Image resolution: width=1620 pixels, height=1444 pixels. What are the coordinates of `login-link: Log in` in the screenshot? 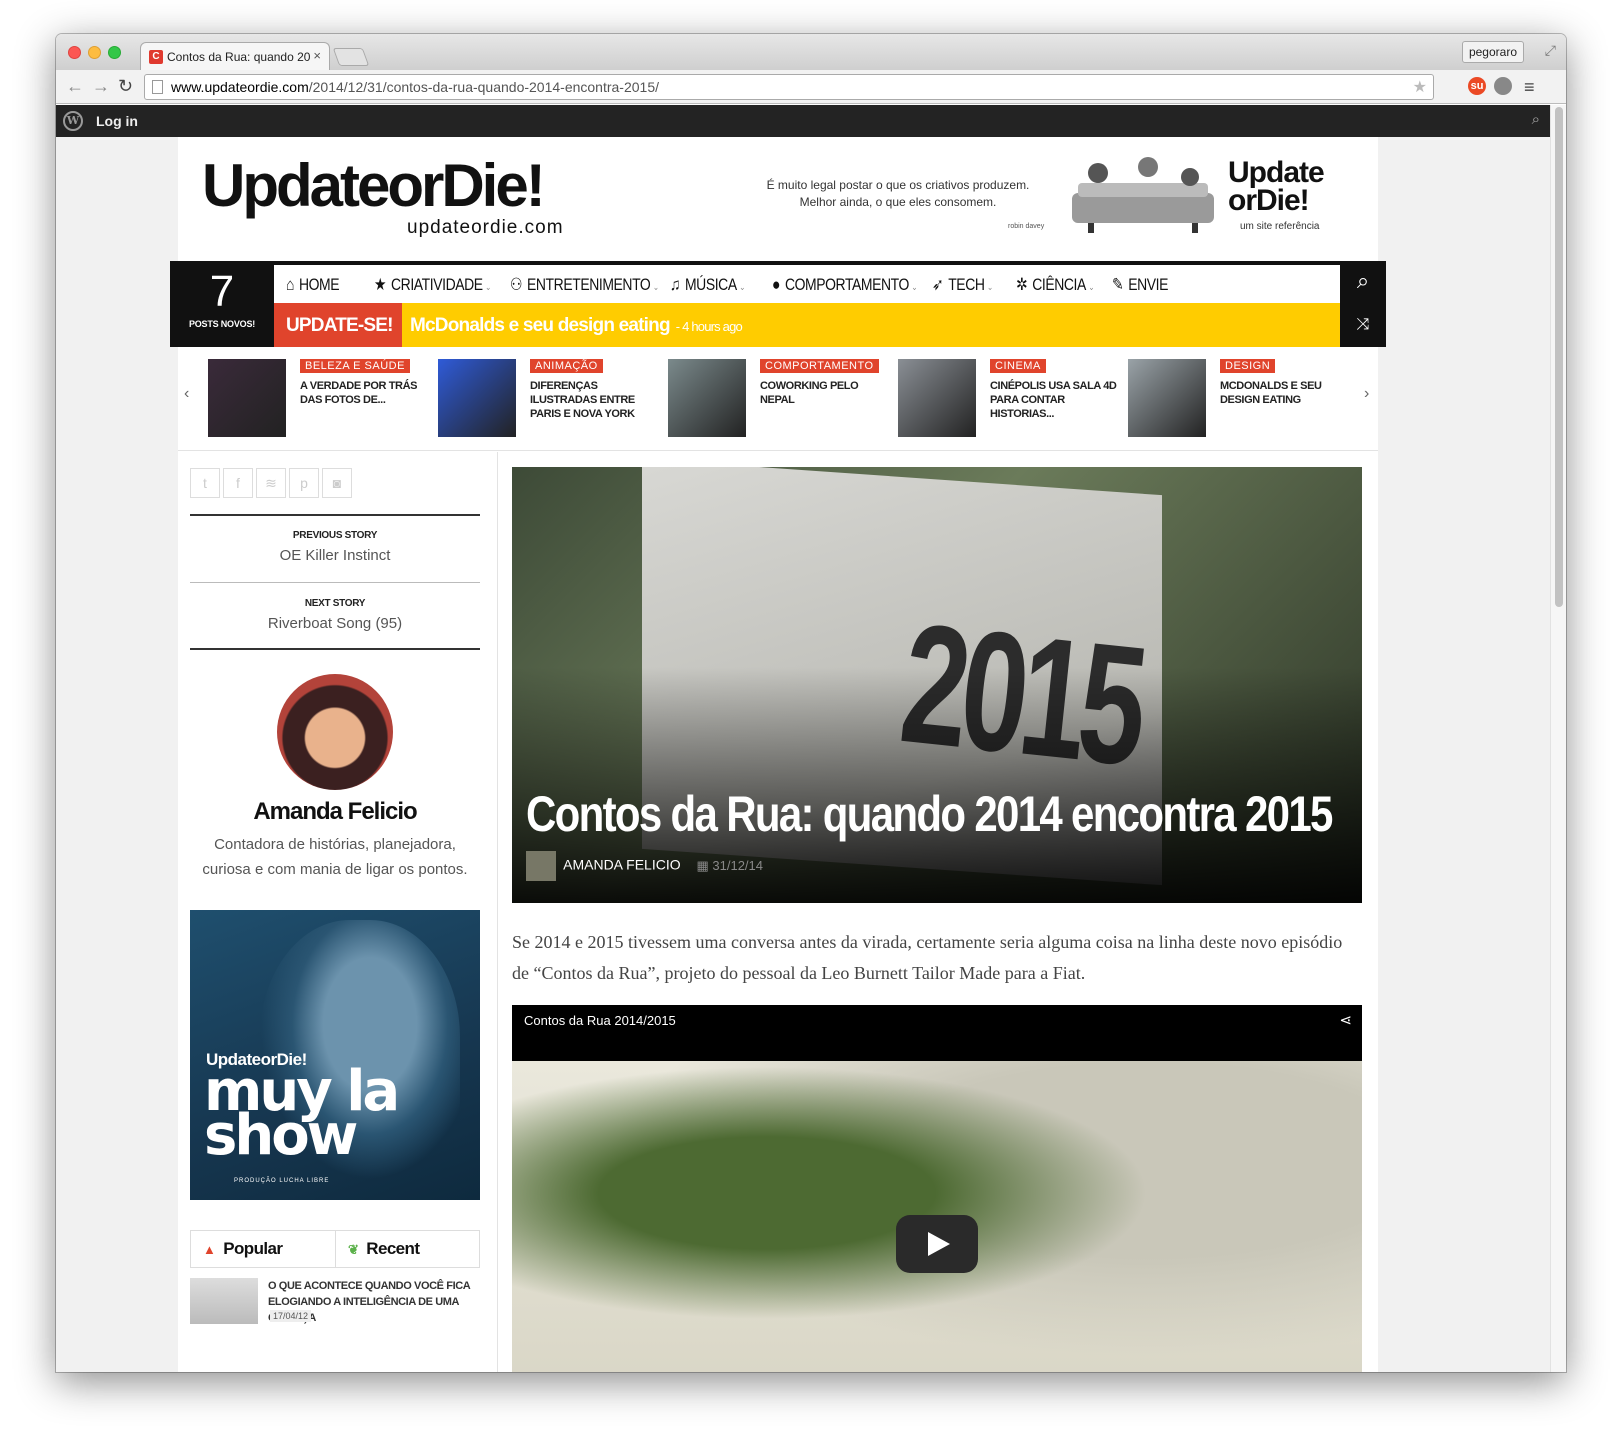 It's located at (117, 121).